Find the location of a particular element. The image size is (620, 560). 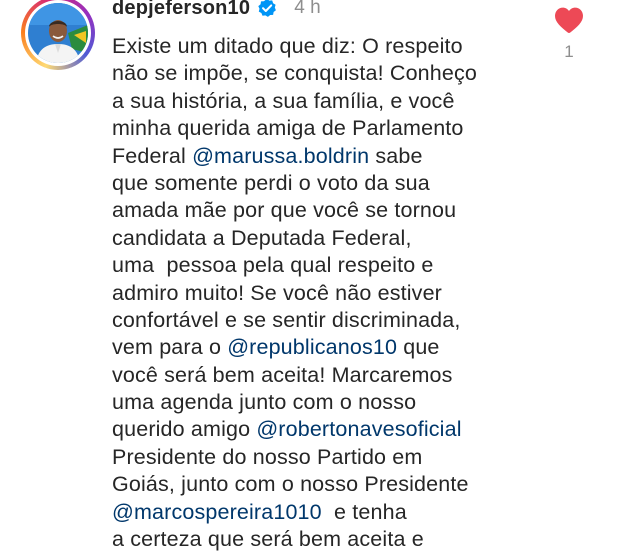

comment-text-segment: uma pessoa pela qual respeito e is located at coordinates (273, 265).